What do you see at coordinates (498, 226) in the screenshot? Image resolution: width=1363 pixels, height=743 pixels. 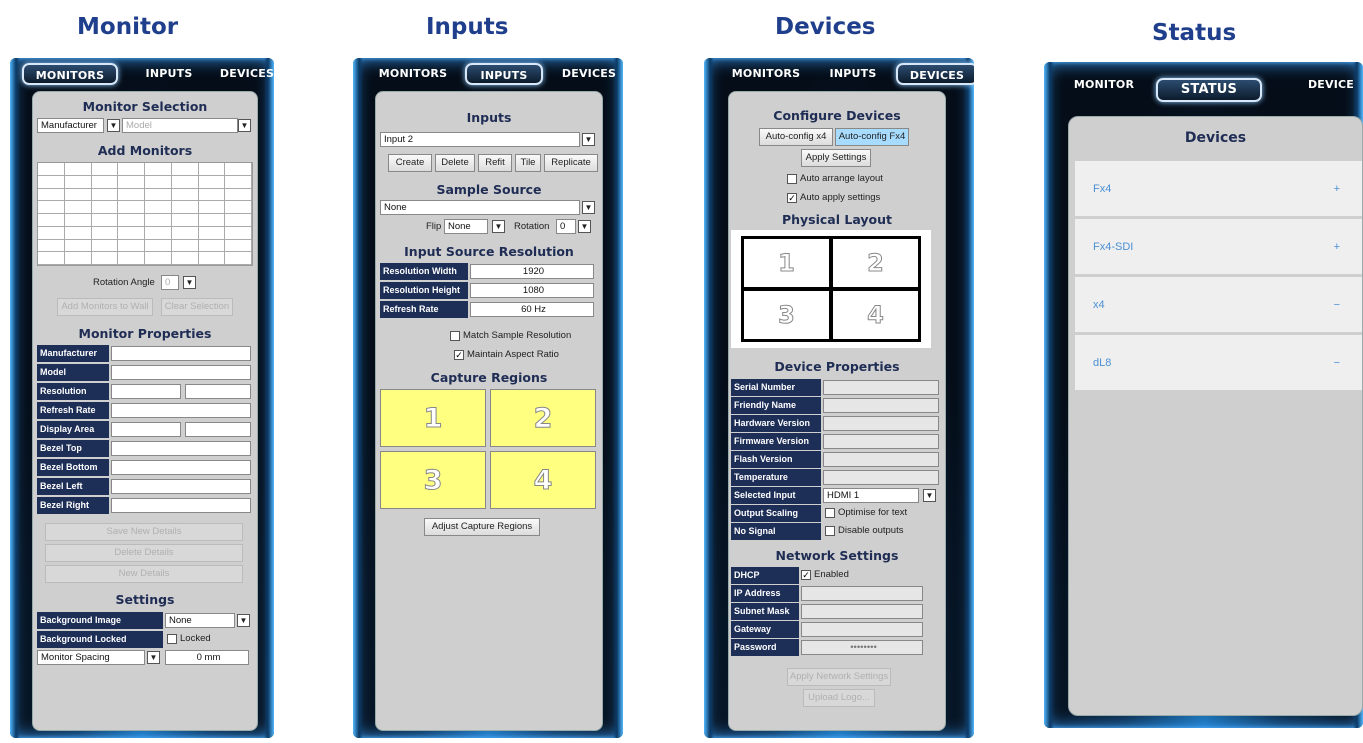 I see `flip-dropdown-icon: ▼` at bounding box center [498, 226].